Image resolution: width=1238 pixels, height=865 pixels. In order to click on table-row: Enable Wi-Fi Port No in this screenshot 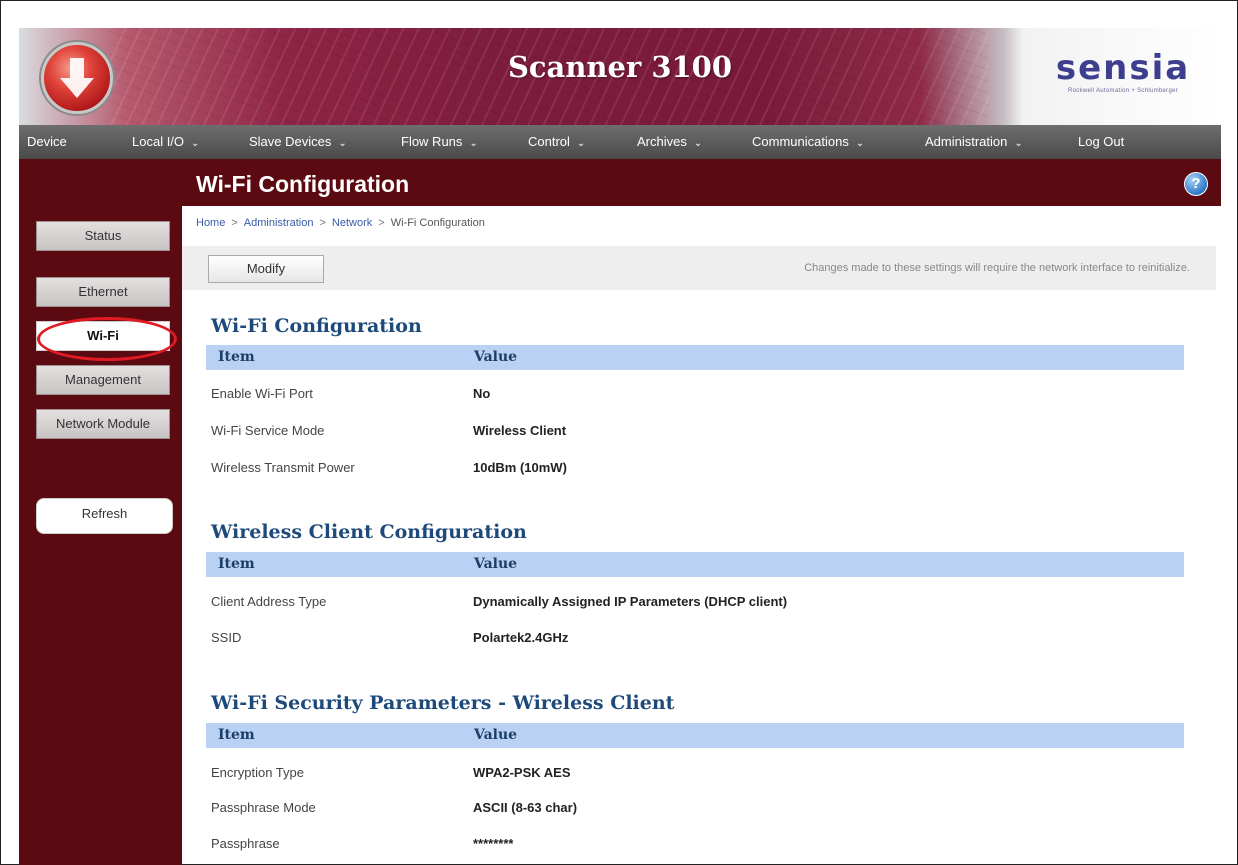, I will do `click(695, 394)`.